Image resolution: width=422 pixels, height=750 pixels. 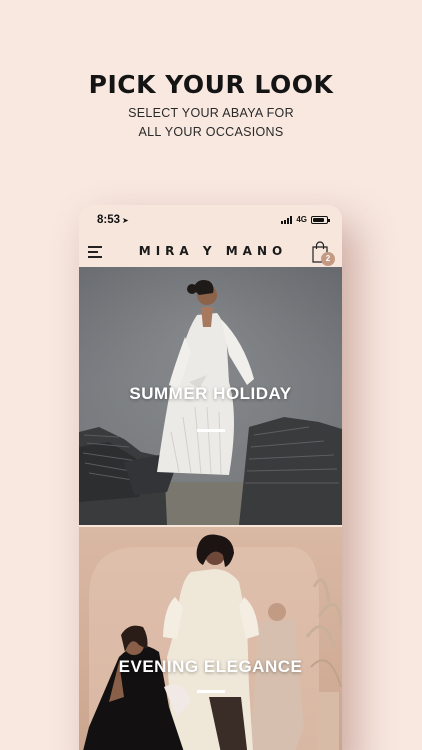 What do you see at coordinates (113, 220) in the screenshot?
I see `status-time: 8:53 ➤` at bounding box center [113, 220].